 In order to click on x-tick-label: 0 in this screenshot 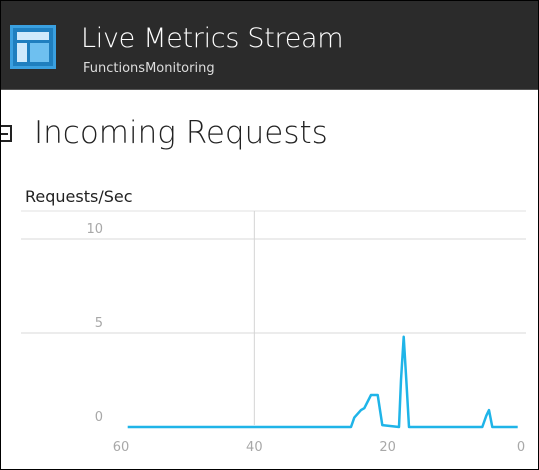, I will do `click(521, 447)`.